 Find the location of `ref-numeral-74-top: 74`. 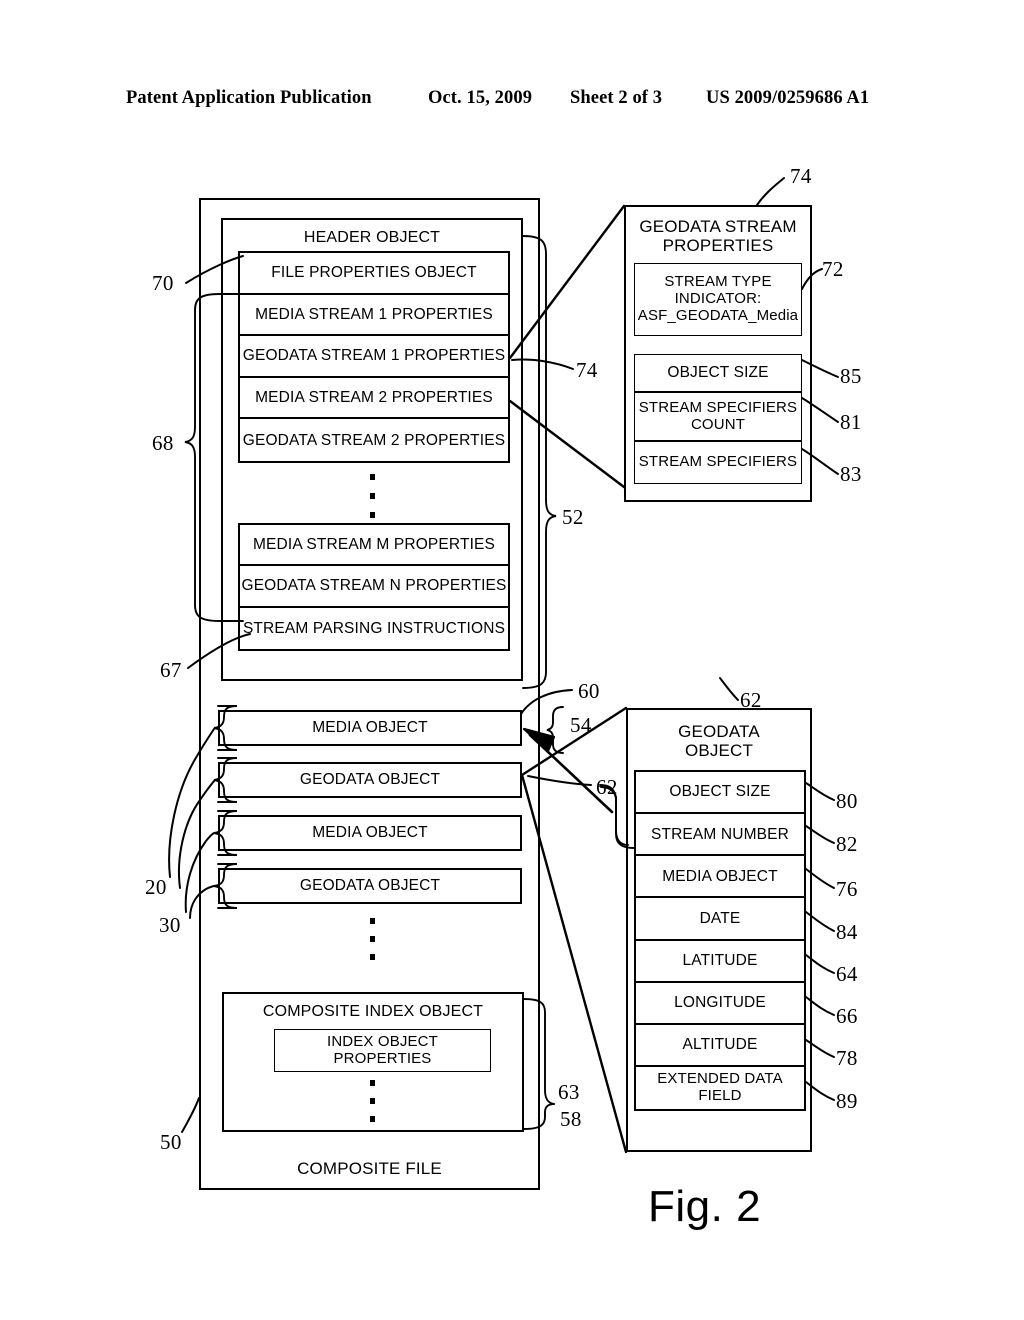

ref-numeral-74-top: 74 is located at coordinates (801, 176).